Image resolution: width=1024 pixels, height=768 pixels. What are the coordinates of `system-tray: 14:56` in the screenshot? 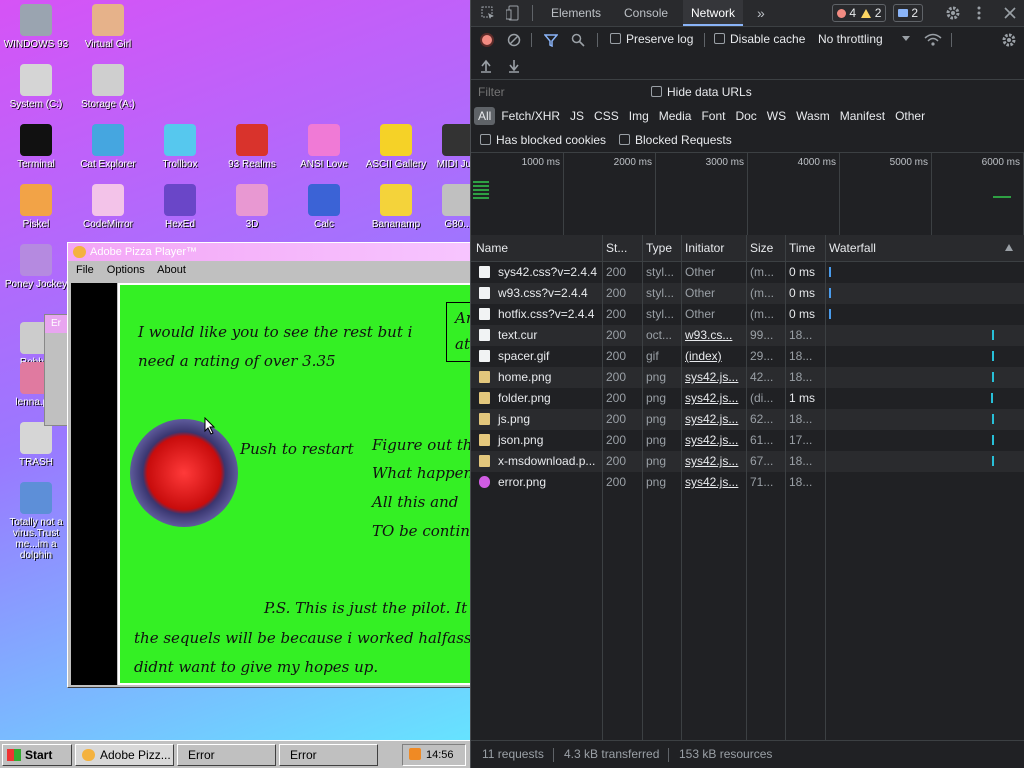 It's located at (434, 755).